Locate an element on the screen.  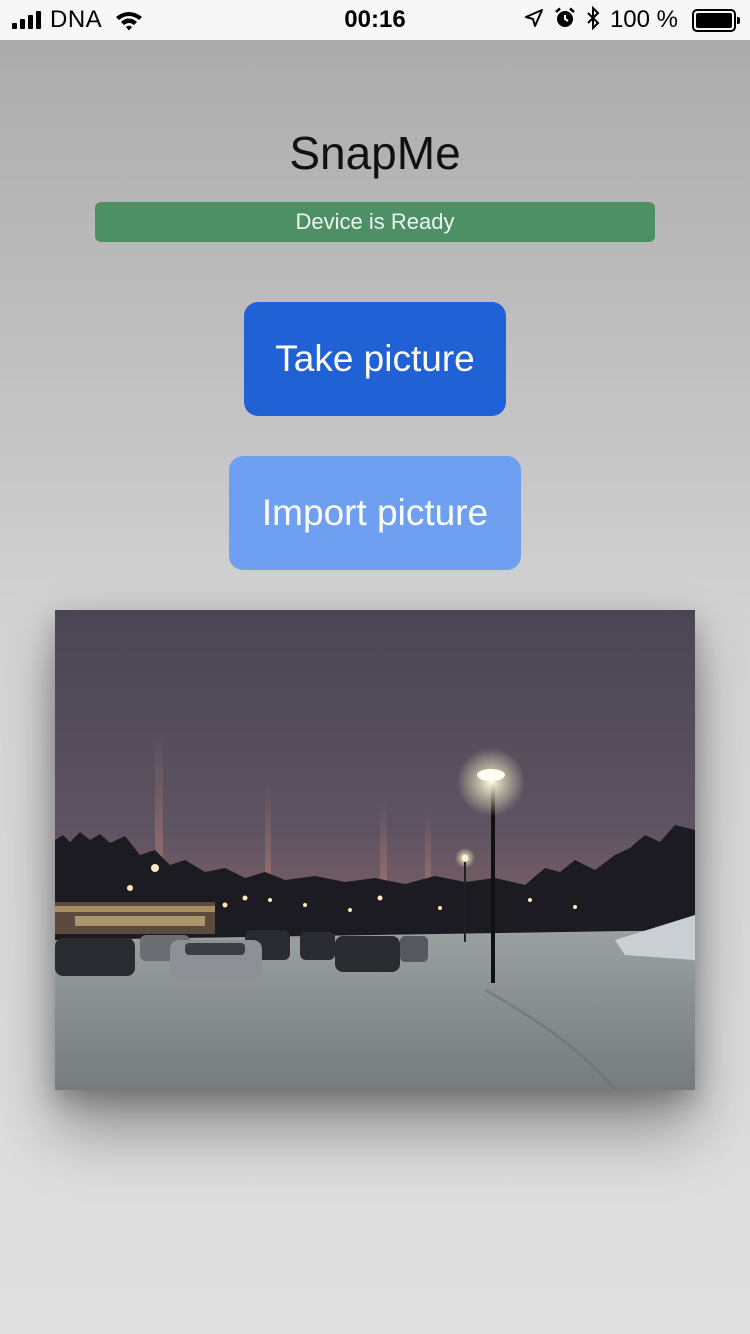
battery-nub is located at coordinates (738, 20).